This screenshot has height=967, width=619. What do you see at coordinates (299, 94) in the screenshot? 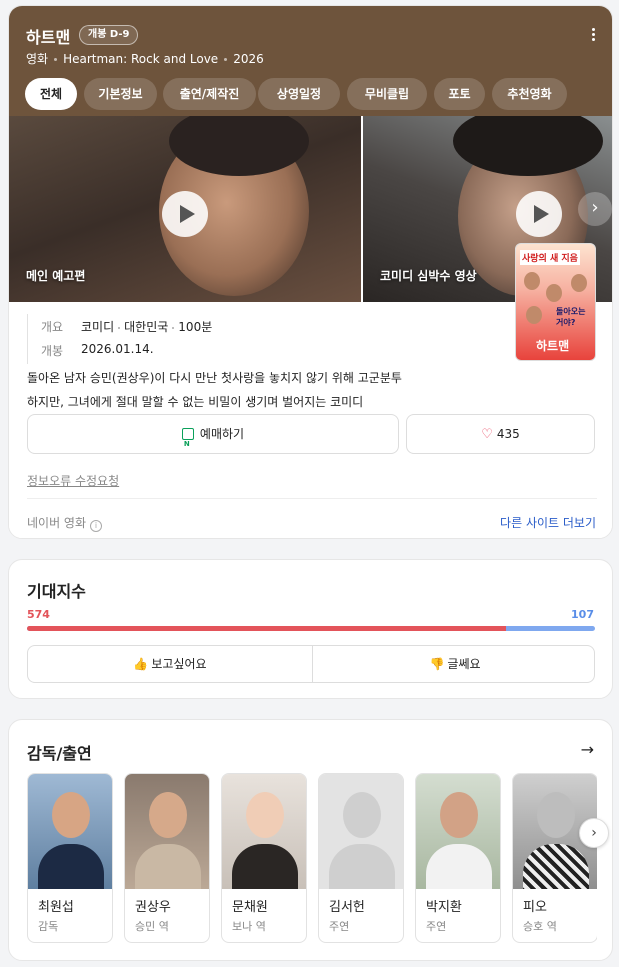
I see `tab-showtimes: 상영일정` at bounding box center [299, 94].